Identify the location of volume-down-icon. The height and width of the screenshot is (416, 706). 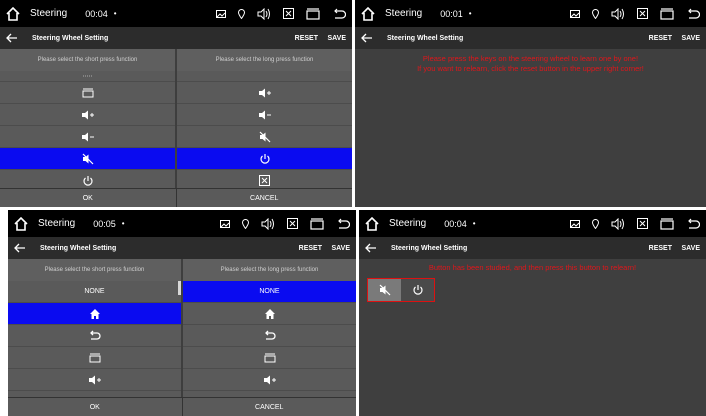
(87, 136).